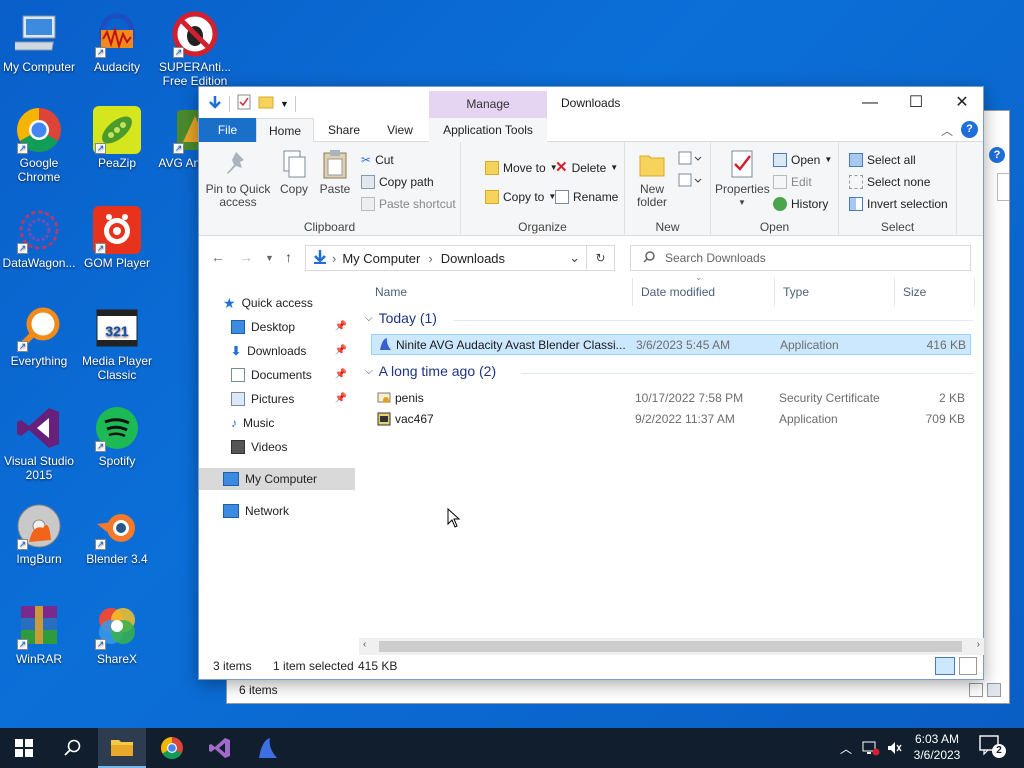 This screenshot has width=1024, height=768. What do you see at coordinates (916, 102) in the screenshot?
I see `maximize-button: ☐` at bounding box center [916, 102].